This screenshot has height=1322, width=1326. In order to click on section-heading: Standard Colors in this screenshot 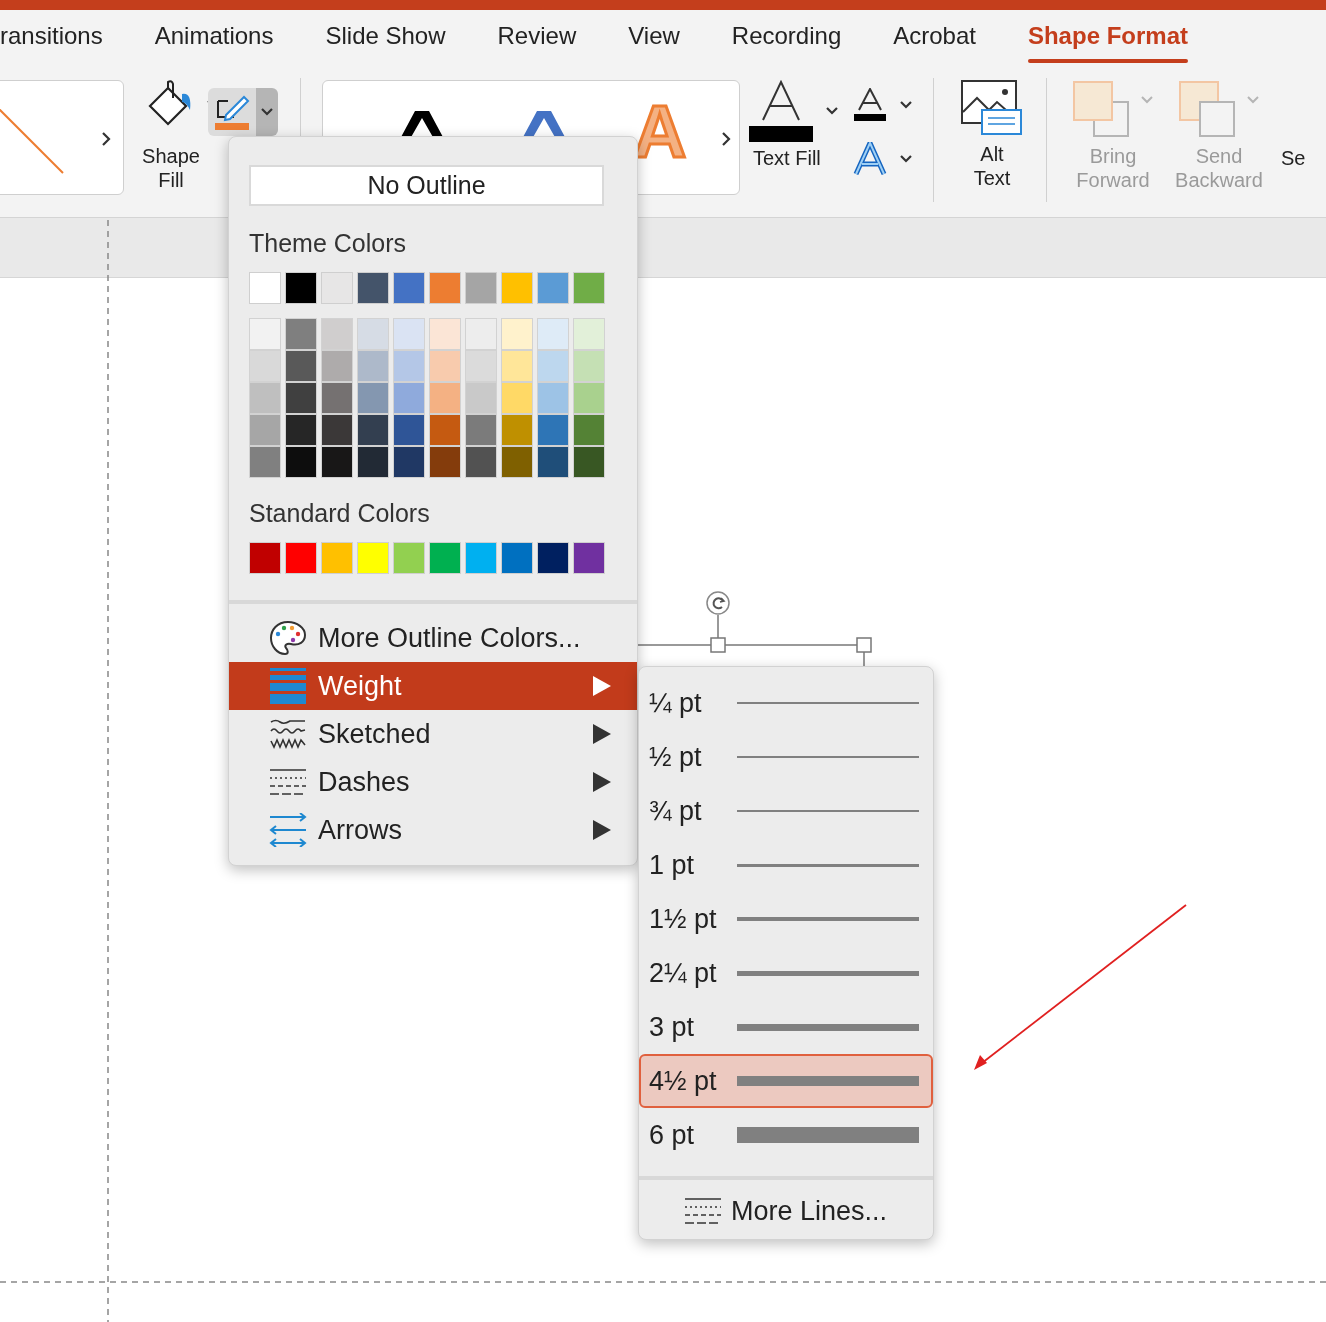, I will do `click(340, 513)`.